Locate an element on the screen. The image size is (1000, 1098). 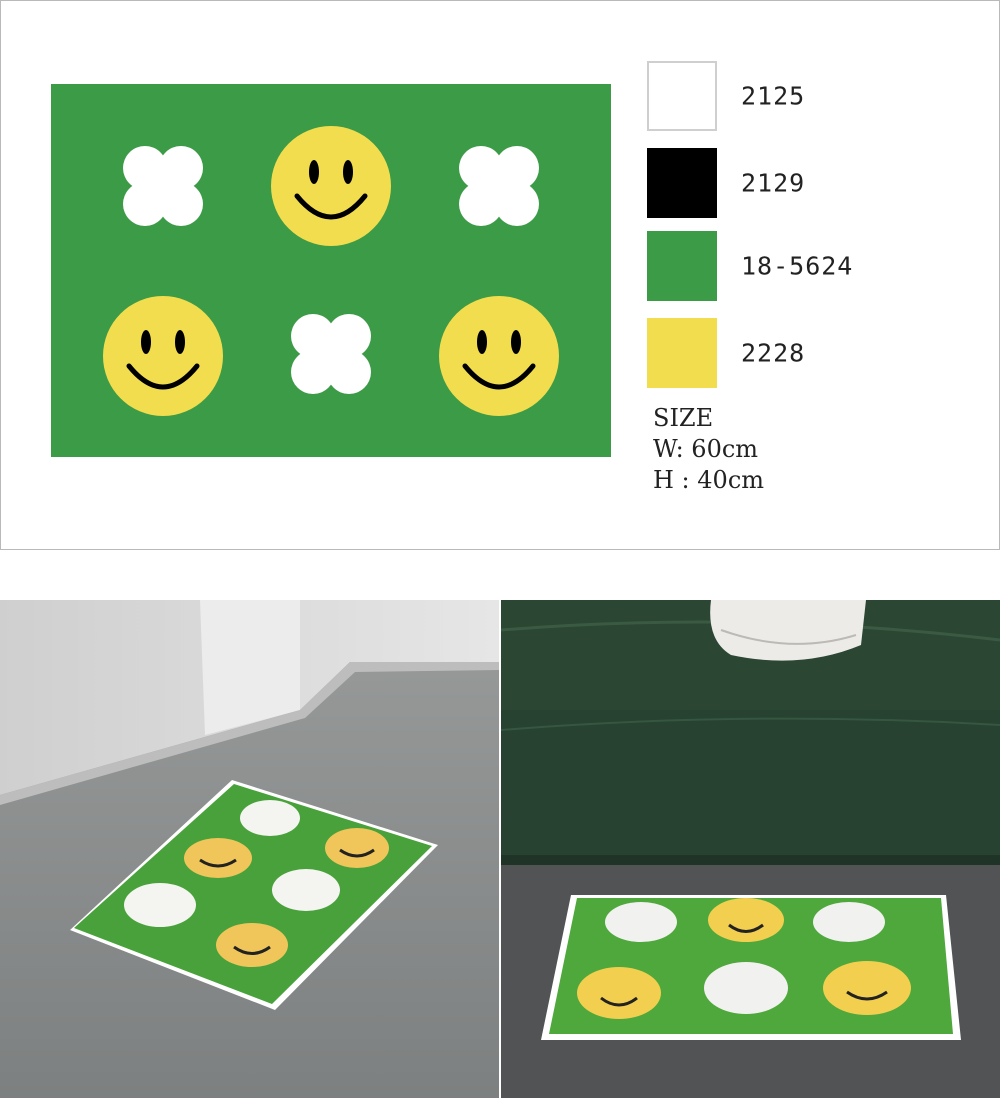
palette-item: 2228 is located at coordinates (797, 353).